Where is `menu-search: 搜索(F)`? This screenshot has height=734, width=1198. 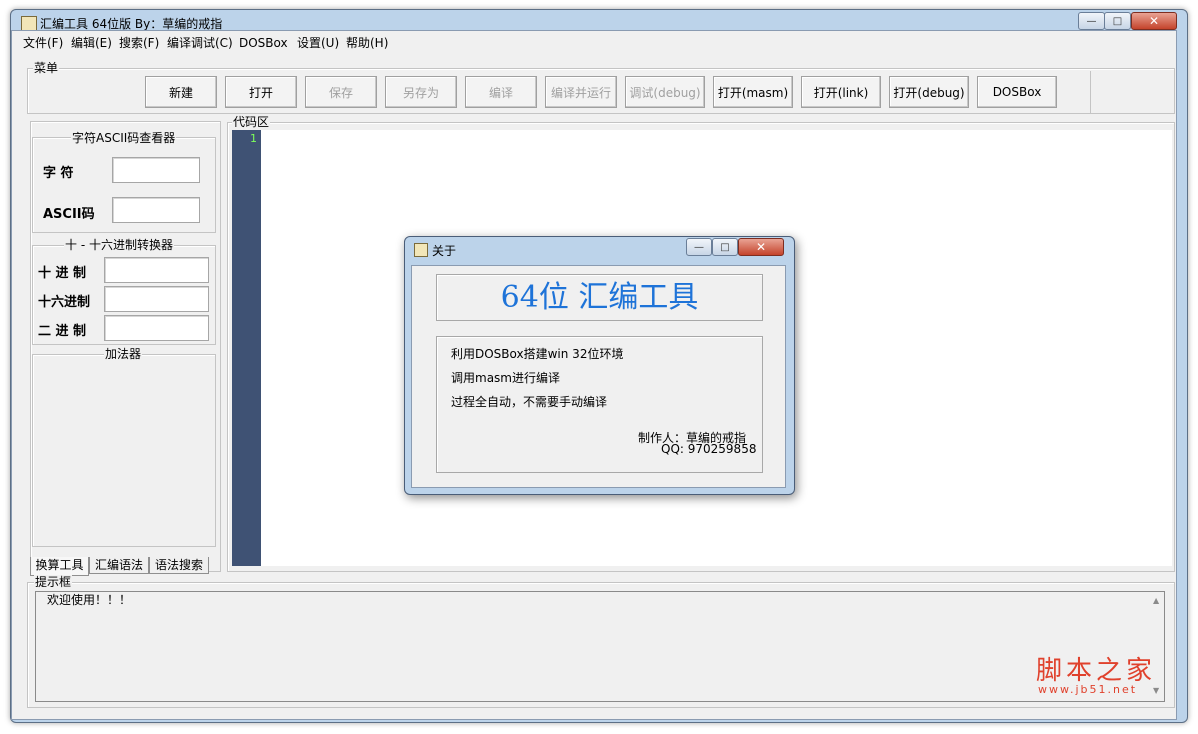
menu-search: 搜索(F) is located at coordinates (139, 43).